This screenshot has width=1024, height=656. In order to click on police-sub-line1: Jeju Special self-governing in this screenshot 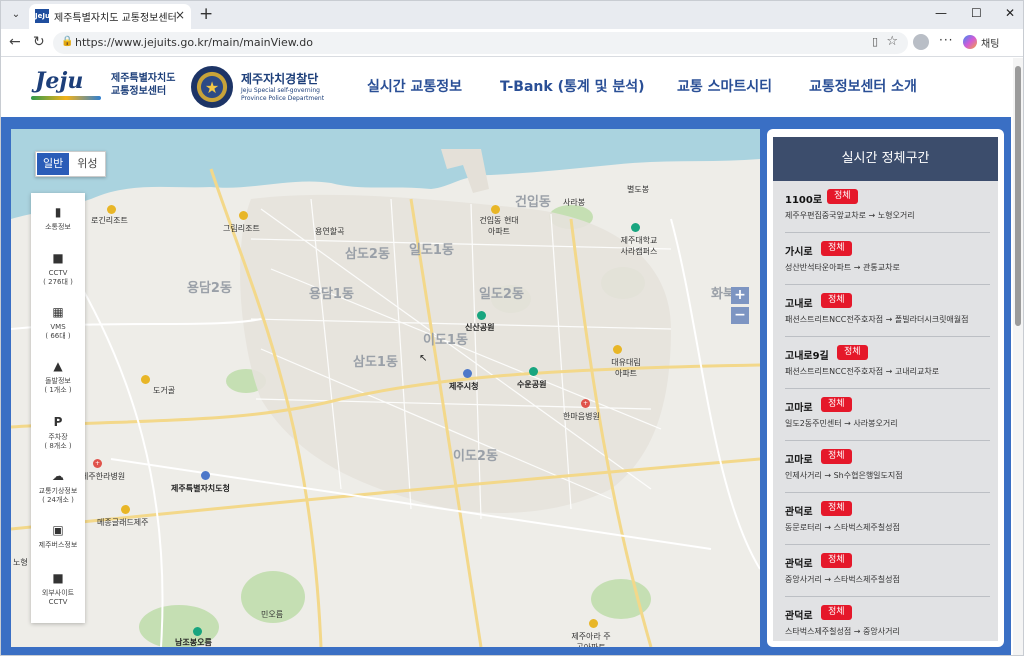, I will do `click(280, 90)`.